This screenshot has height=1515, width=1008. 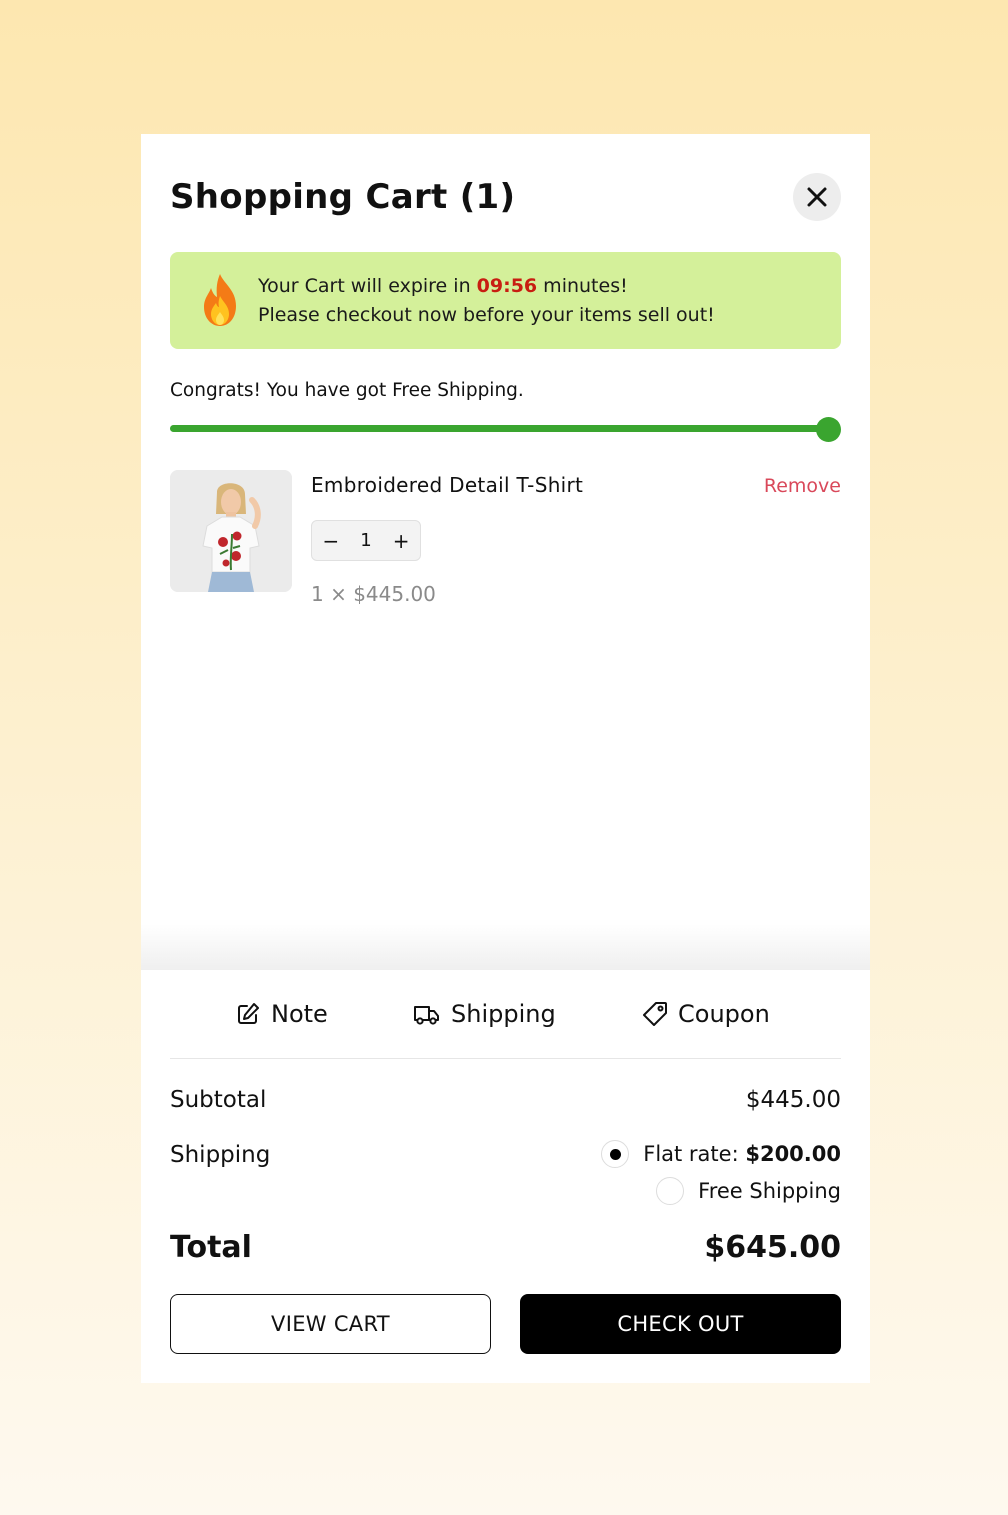 I want to click on total-value: $645.00, so click(x=772, y=1247).